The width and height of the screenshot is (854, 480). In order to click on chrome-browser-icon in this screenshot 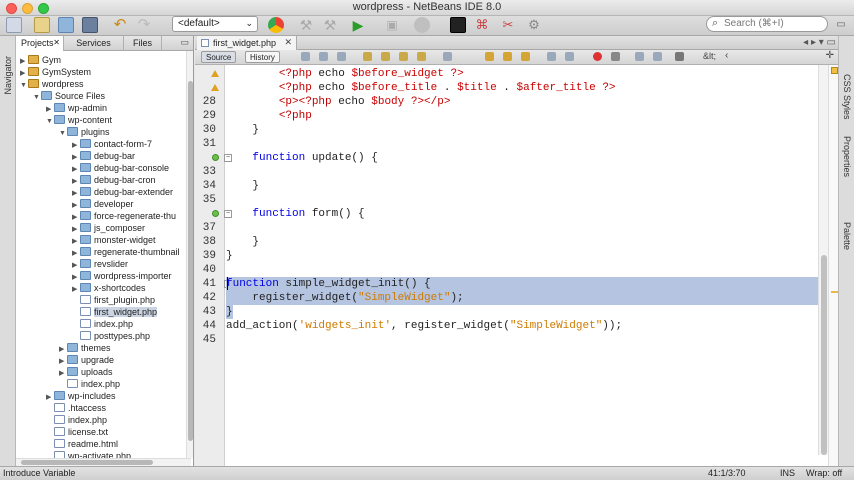, I will do `click(276, 25)`.